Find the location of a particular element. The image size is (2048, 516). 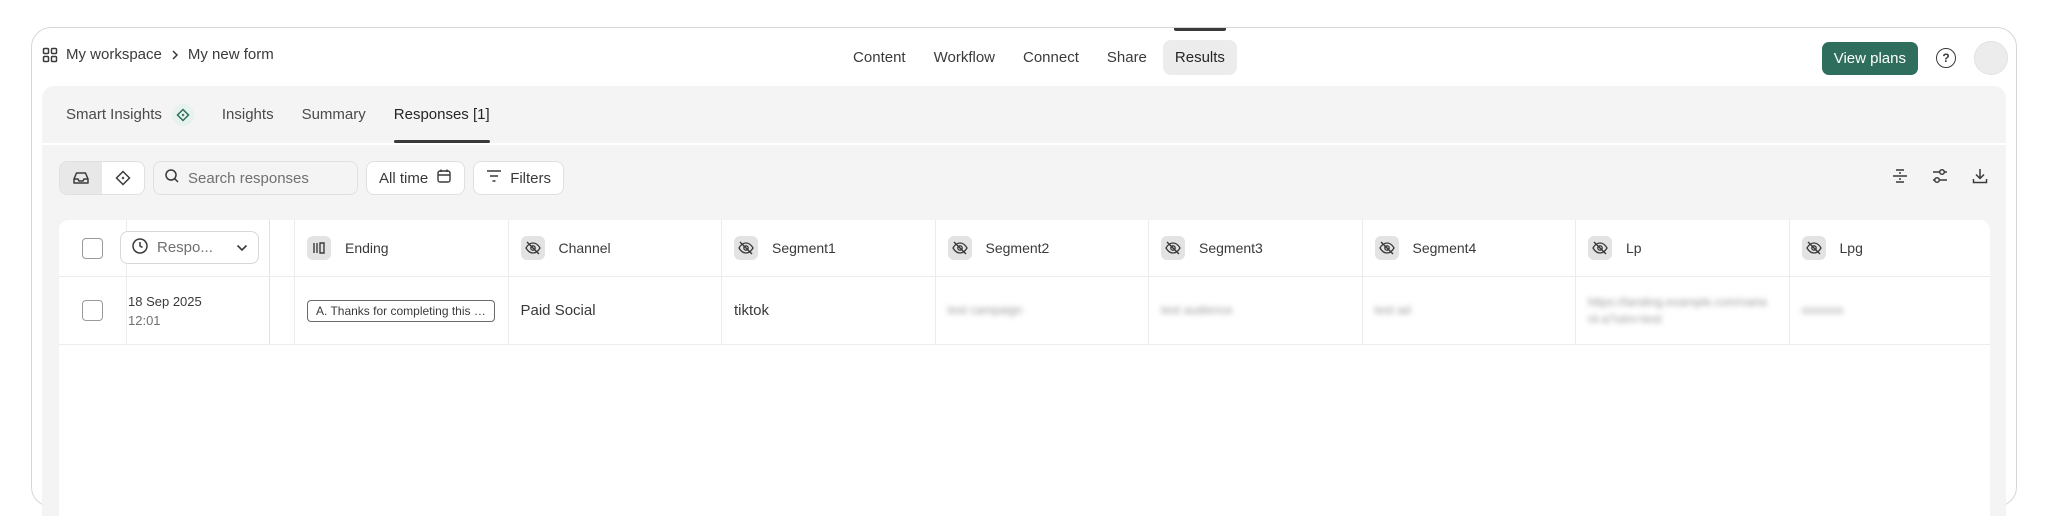

row-segment4-cell: test ad is located at coordinates (1469, 310).